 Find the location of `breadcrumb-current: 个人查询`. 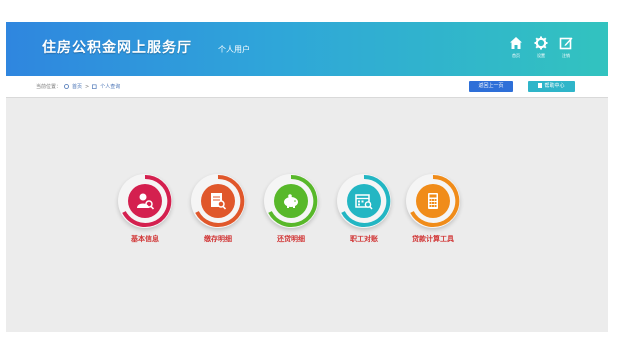

breadcrumb-current: 个人查询 is located at coordinates (110, 87).